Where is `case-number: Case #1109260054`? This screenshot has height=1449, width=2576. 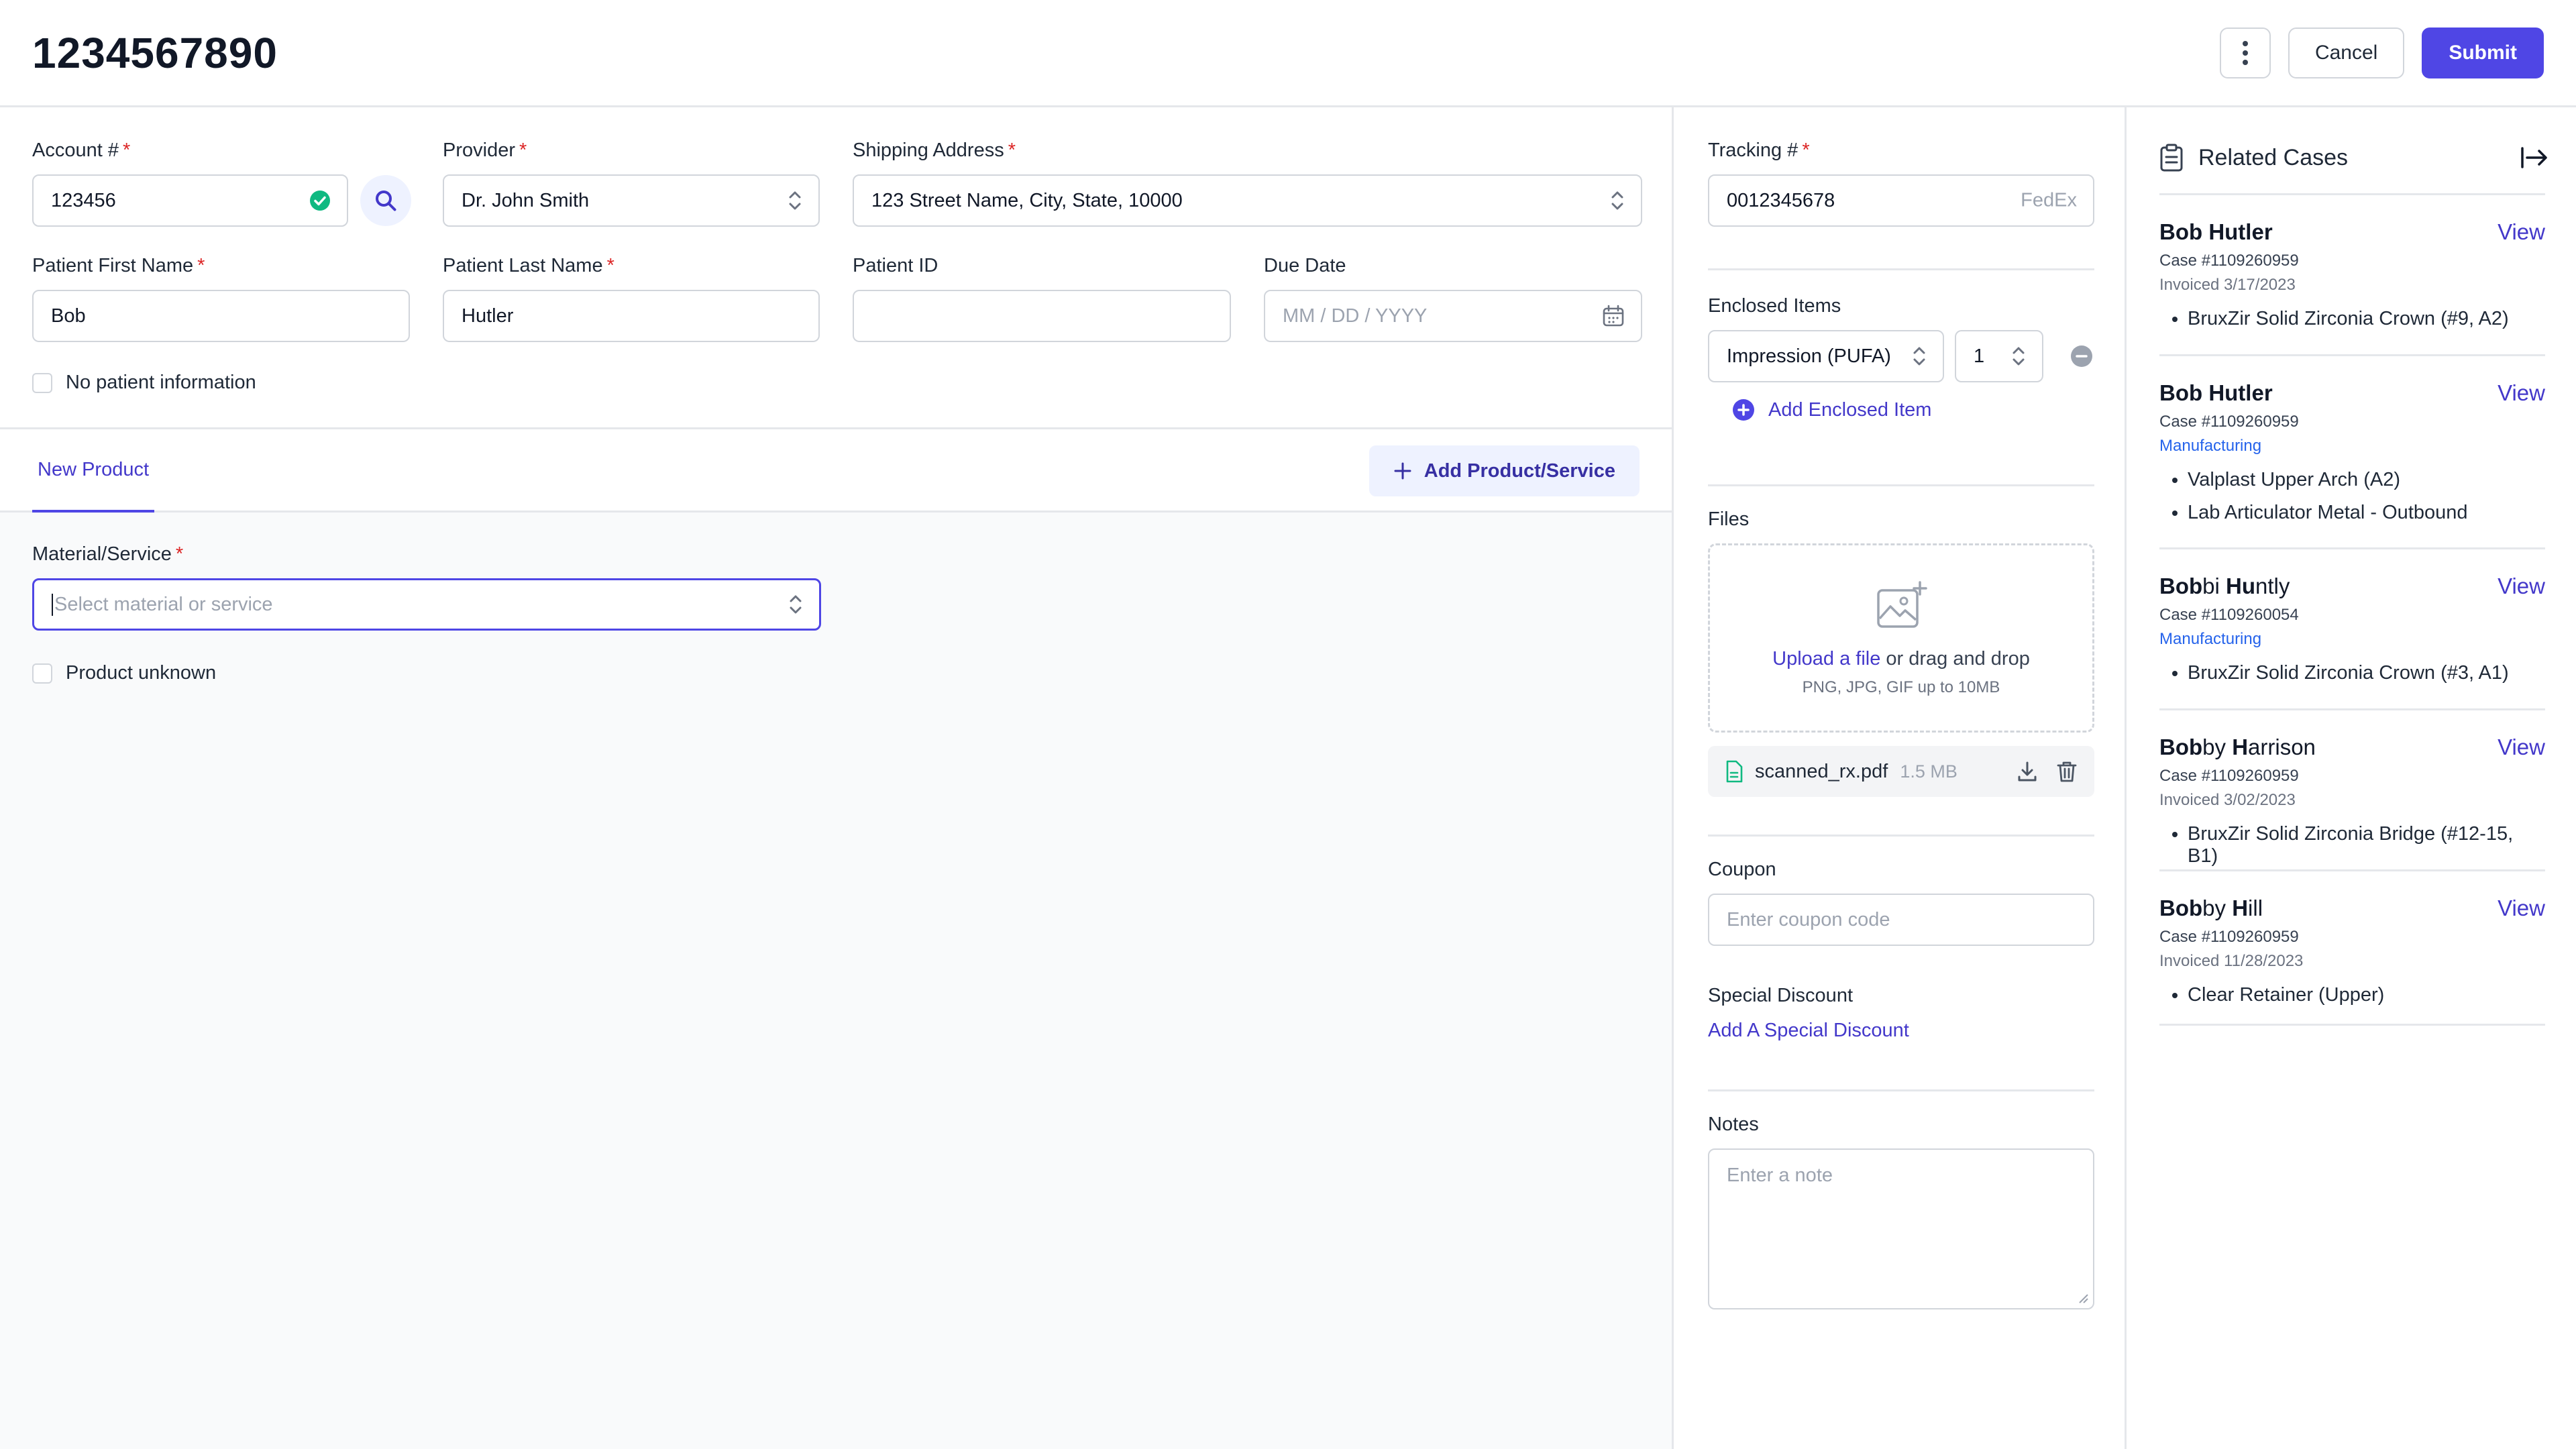 case-number: Case #1109260054 is located at coordinates (2229, 615).